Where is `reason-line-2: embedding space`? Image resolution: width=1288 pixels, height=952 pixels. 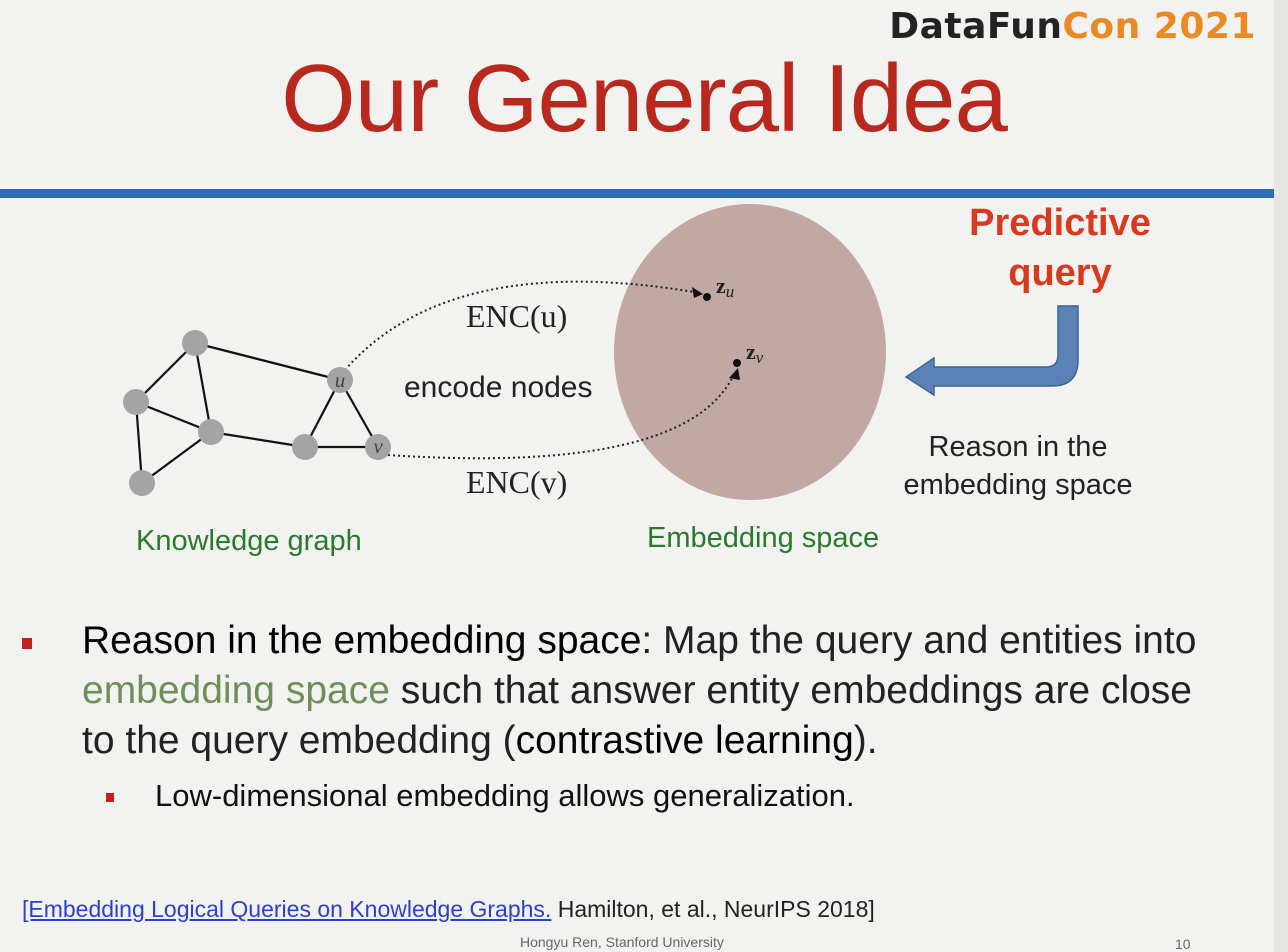
reason-line-2: embedding space is located at coordinates (1018, 485).